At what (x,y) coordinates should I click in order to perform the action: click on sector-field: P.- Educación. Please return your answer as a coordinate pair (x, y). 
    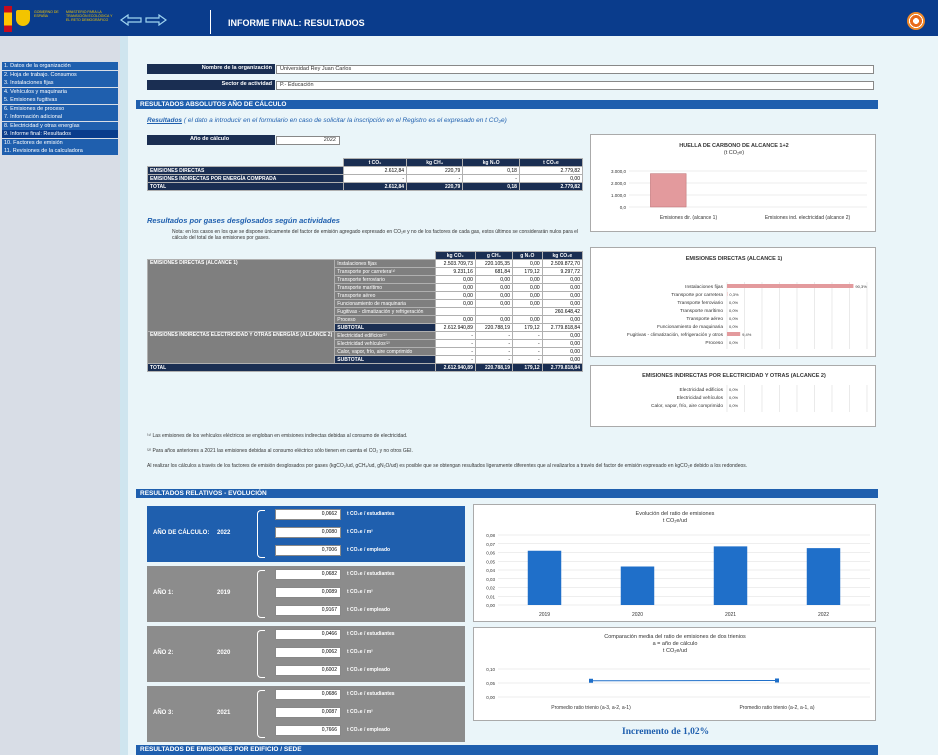
    Looking at the image, I should click on (575, 85).